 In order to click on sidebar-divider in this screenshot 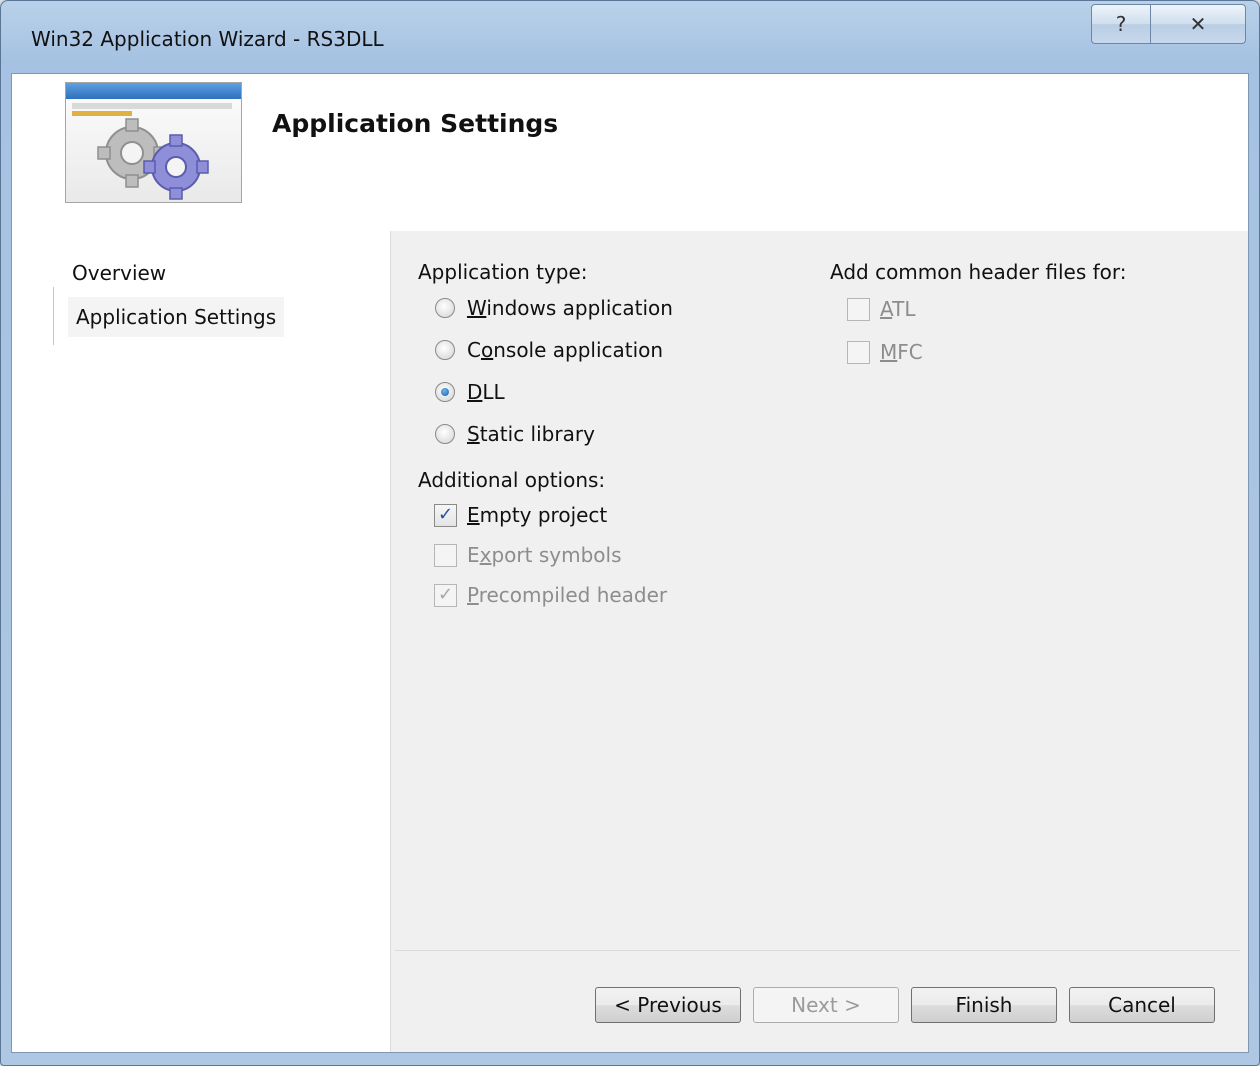, I will do `click(390, 641)`.